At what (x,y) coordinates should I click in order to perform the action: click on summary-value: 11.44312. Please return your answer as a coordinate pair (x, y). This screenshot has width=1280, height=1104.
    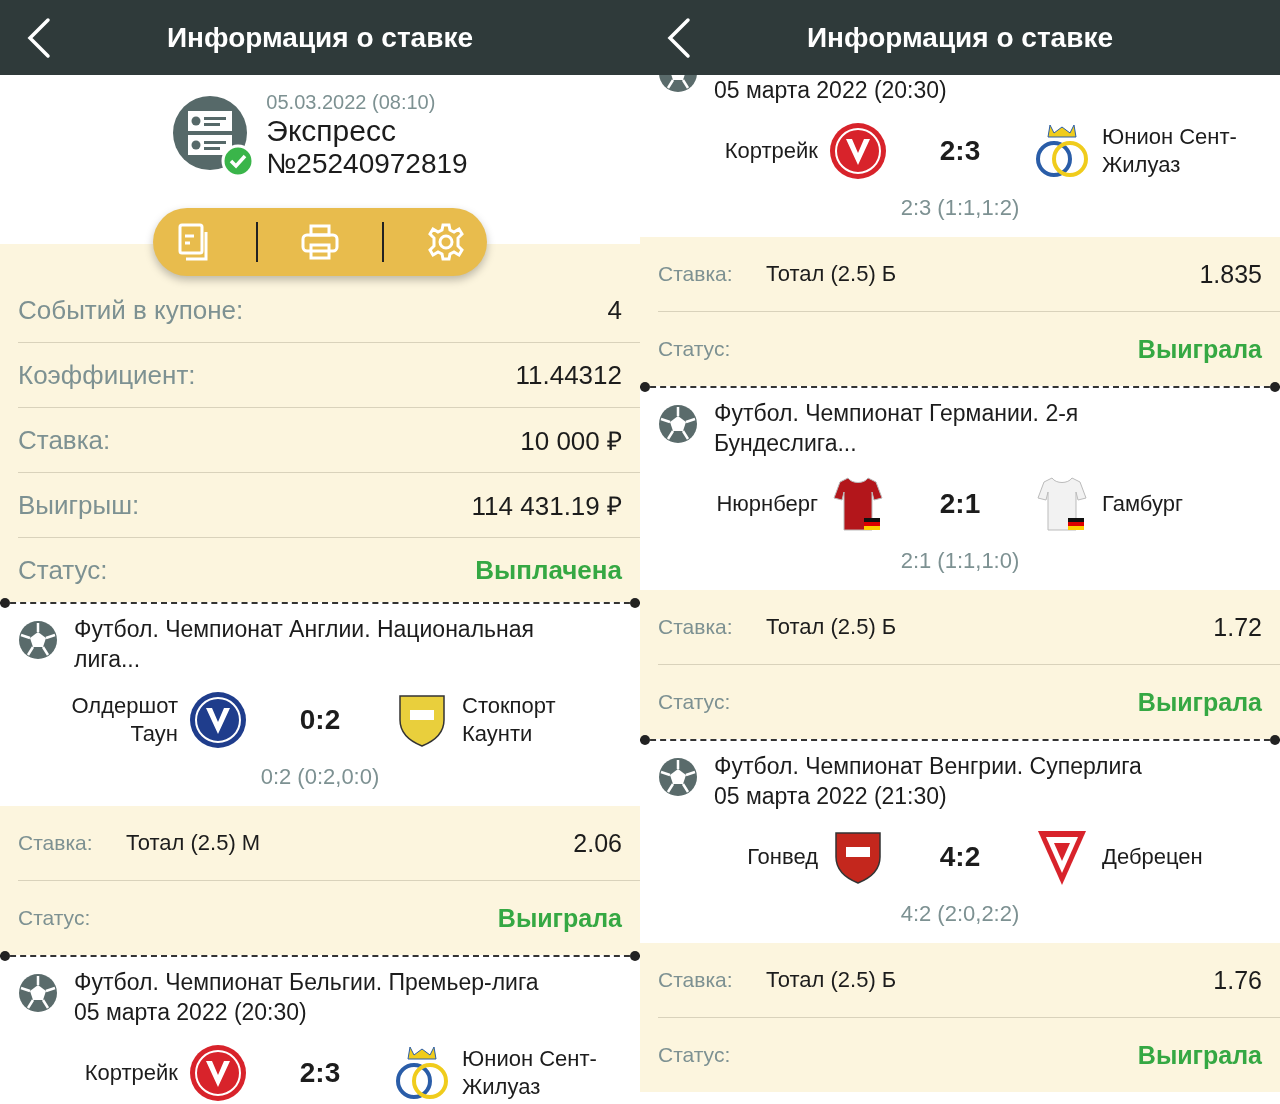
    Looking at the image, I should click on (568, 375).